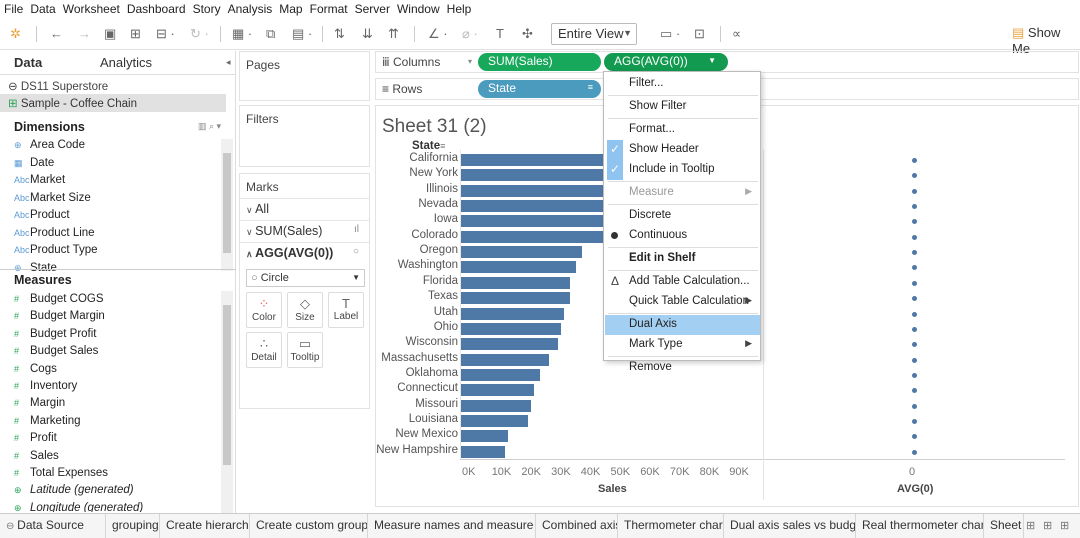 The height and width of the screenshot is (538, 1080). Describe the element at coordinates (209, 126) in the screenshot. I see `view-options-icon: ▥ ⌕ ▾` at that location.